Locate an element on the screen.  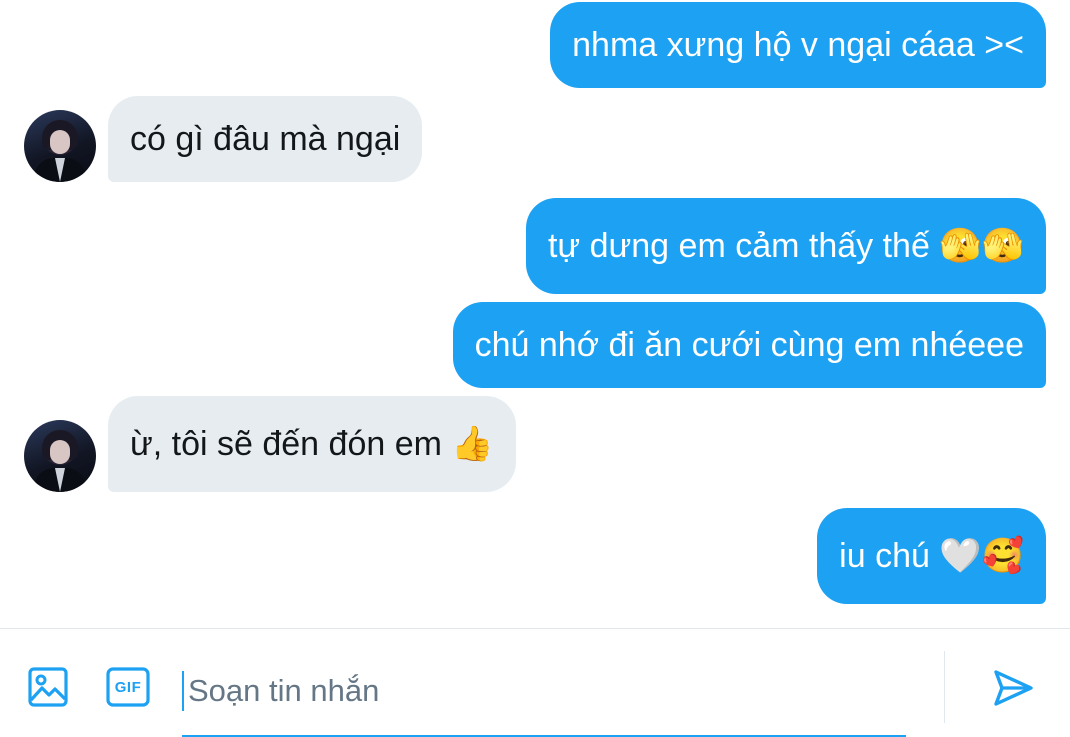
message-text: iu chú 🤍🥰 is located at coordinates (931, 556).